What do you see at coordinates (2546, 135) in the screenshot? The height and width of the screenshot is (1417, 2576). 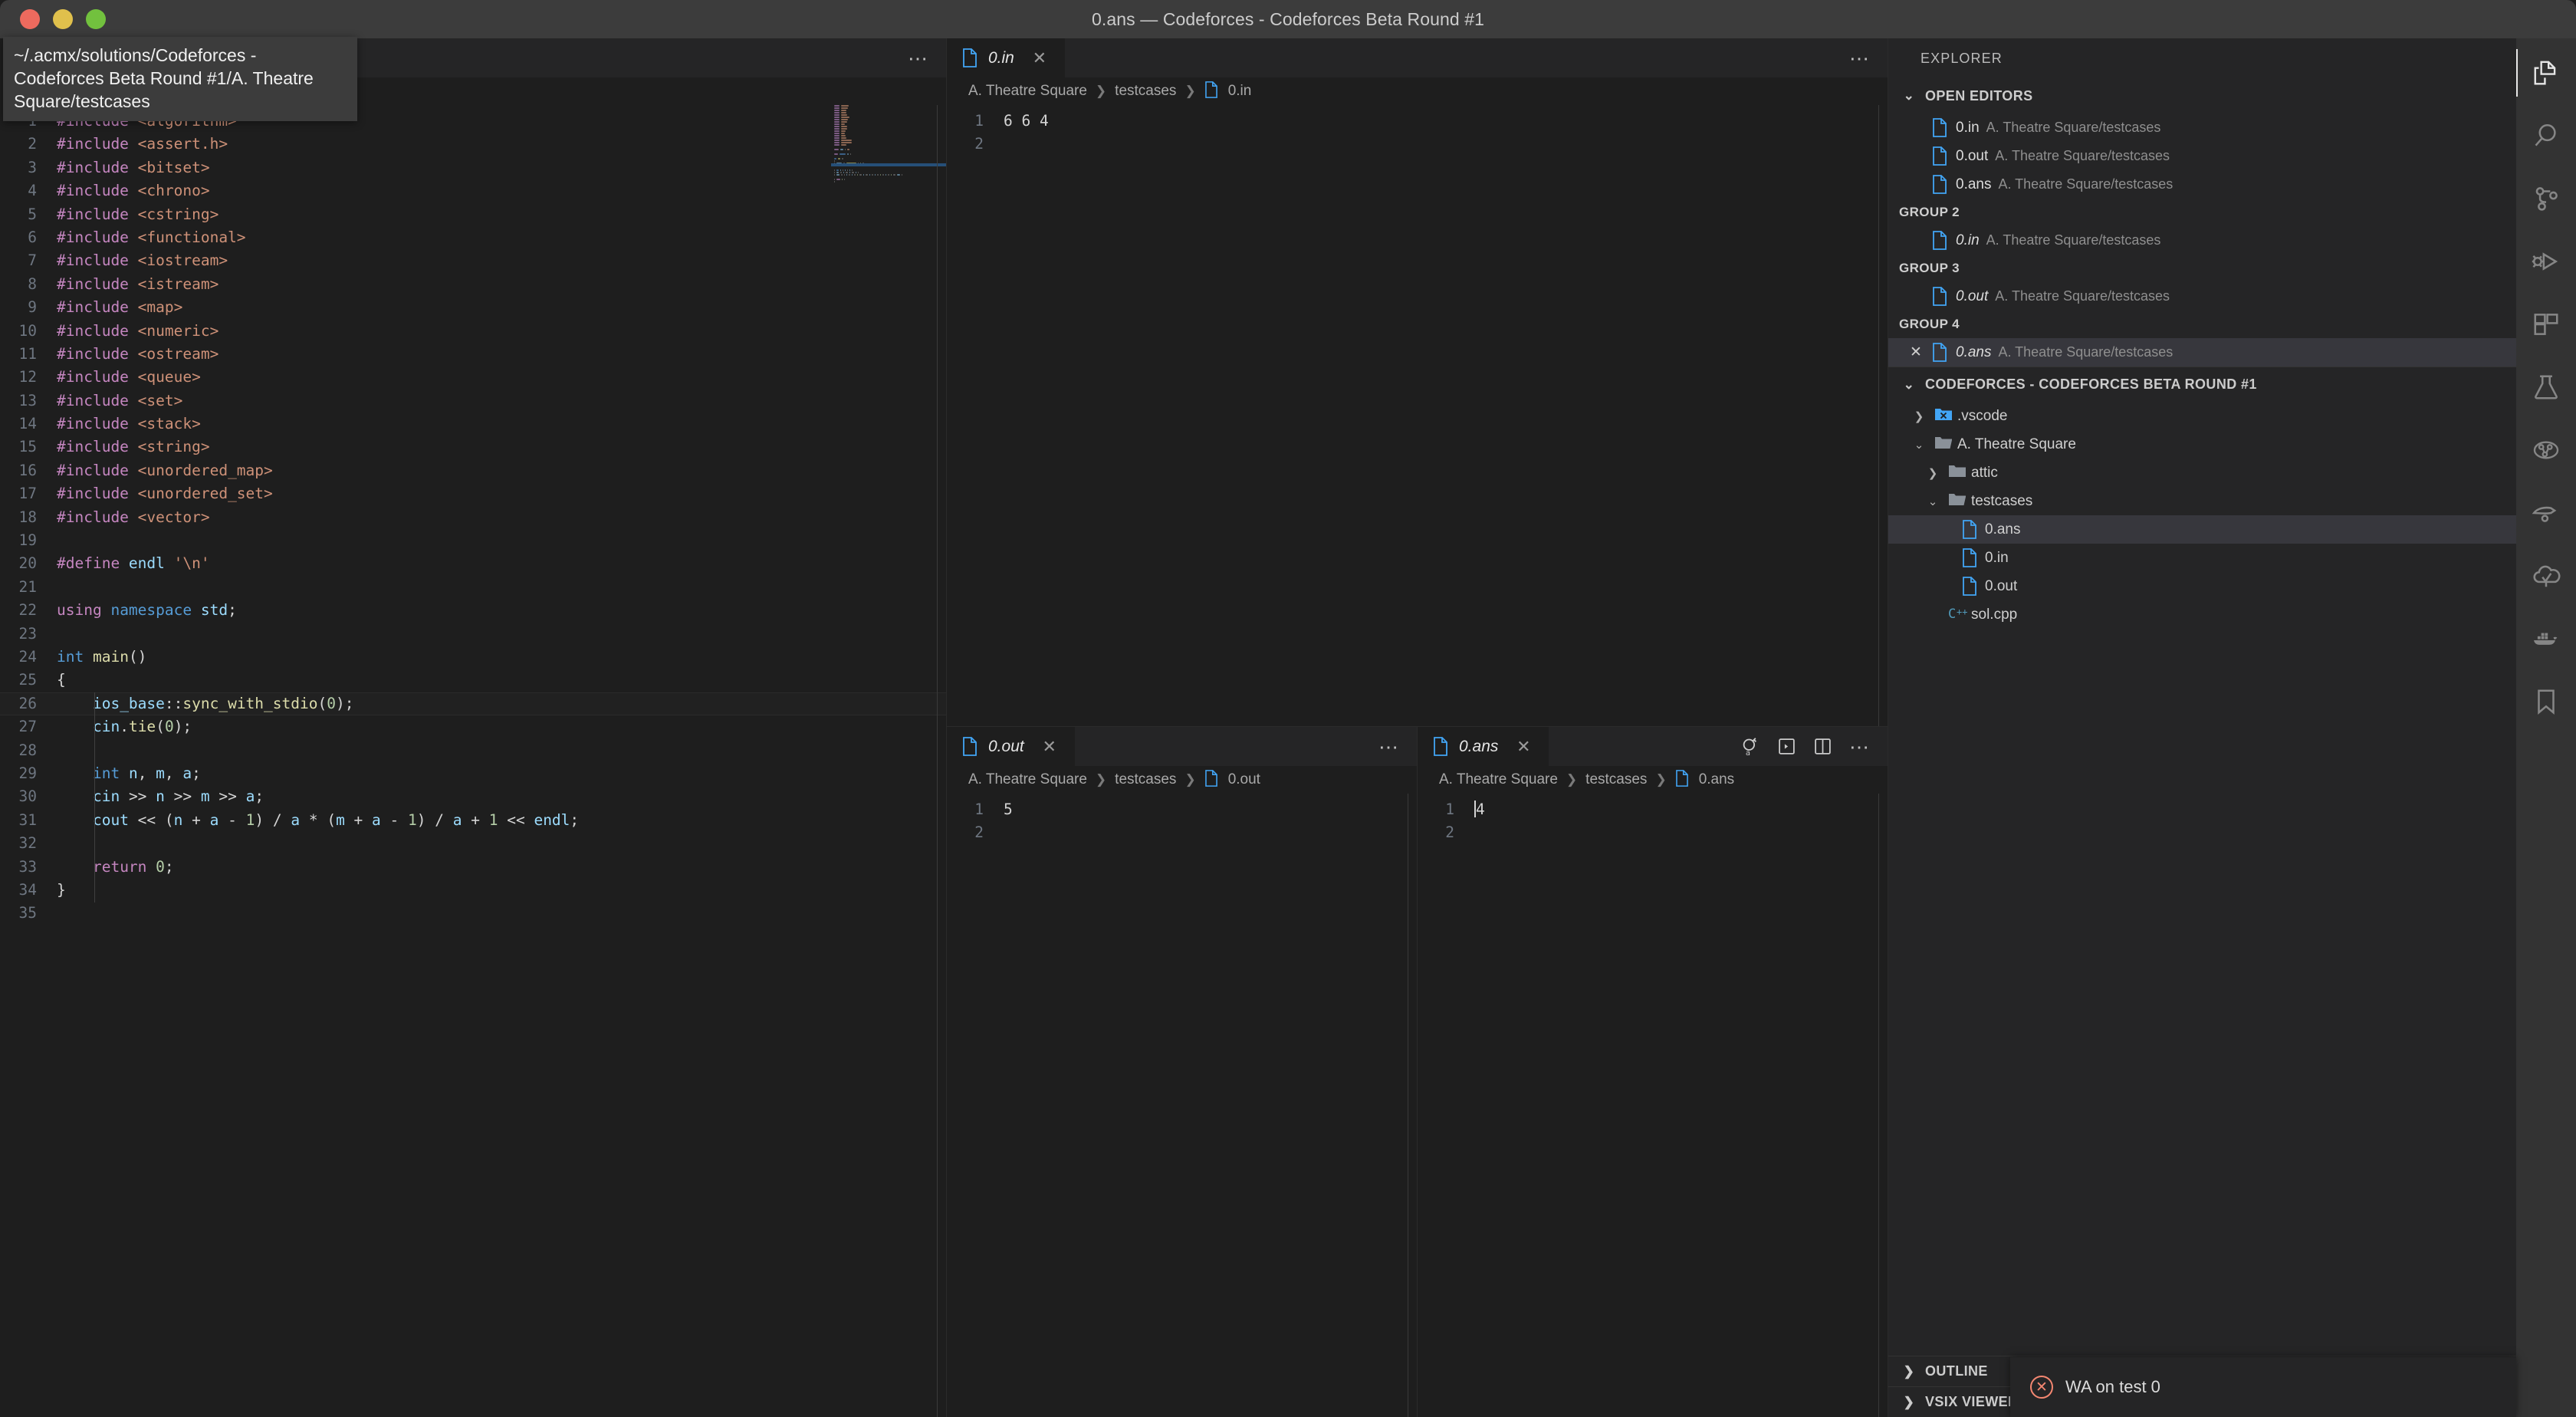 I see `search-icon` at bounding box center [2546, 135].